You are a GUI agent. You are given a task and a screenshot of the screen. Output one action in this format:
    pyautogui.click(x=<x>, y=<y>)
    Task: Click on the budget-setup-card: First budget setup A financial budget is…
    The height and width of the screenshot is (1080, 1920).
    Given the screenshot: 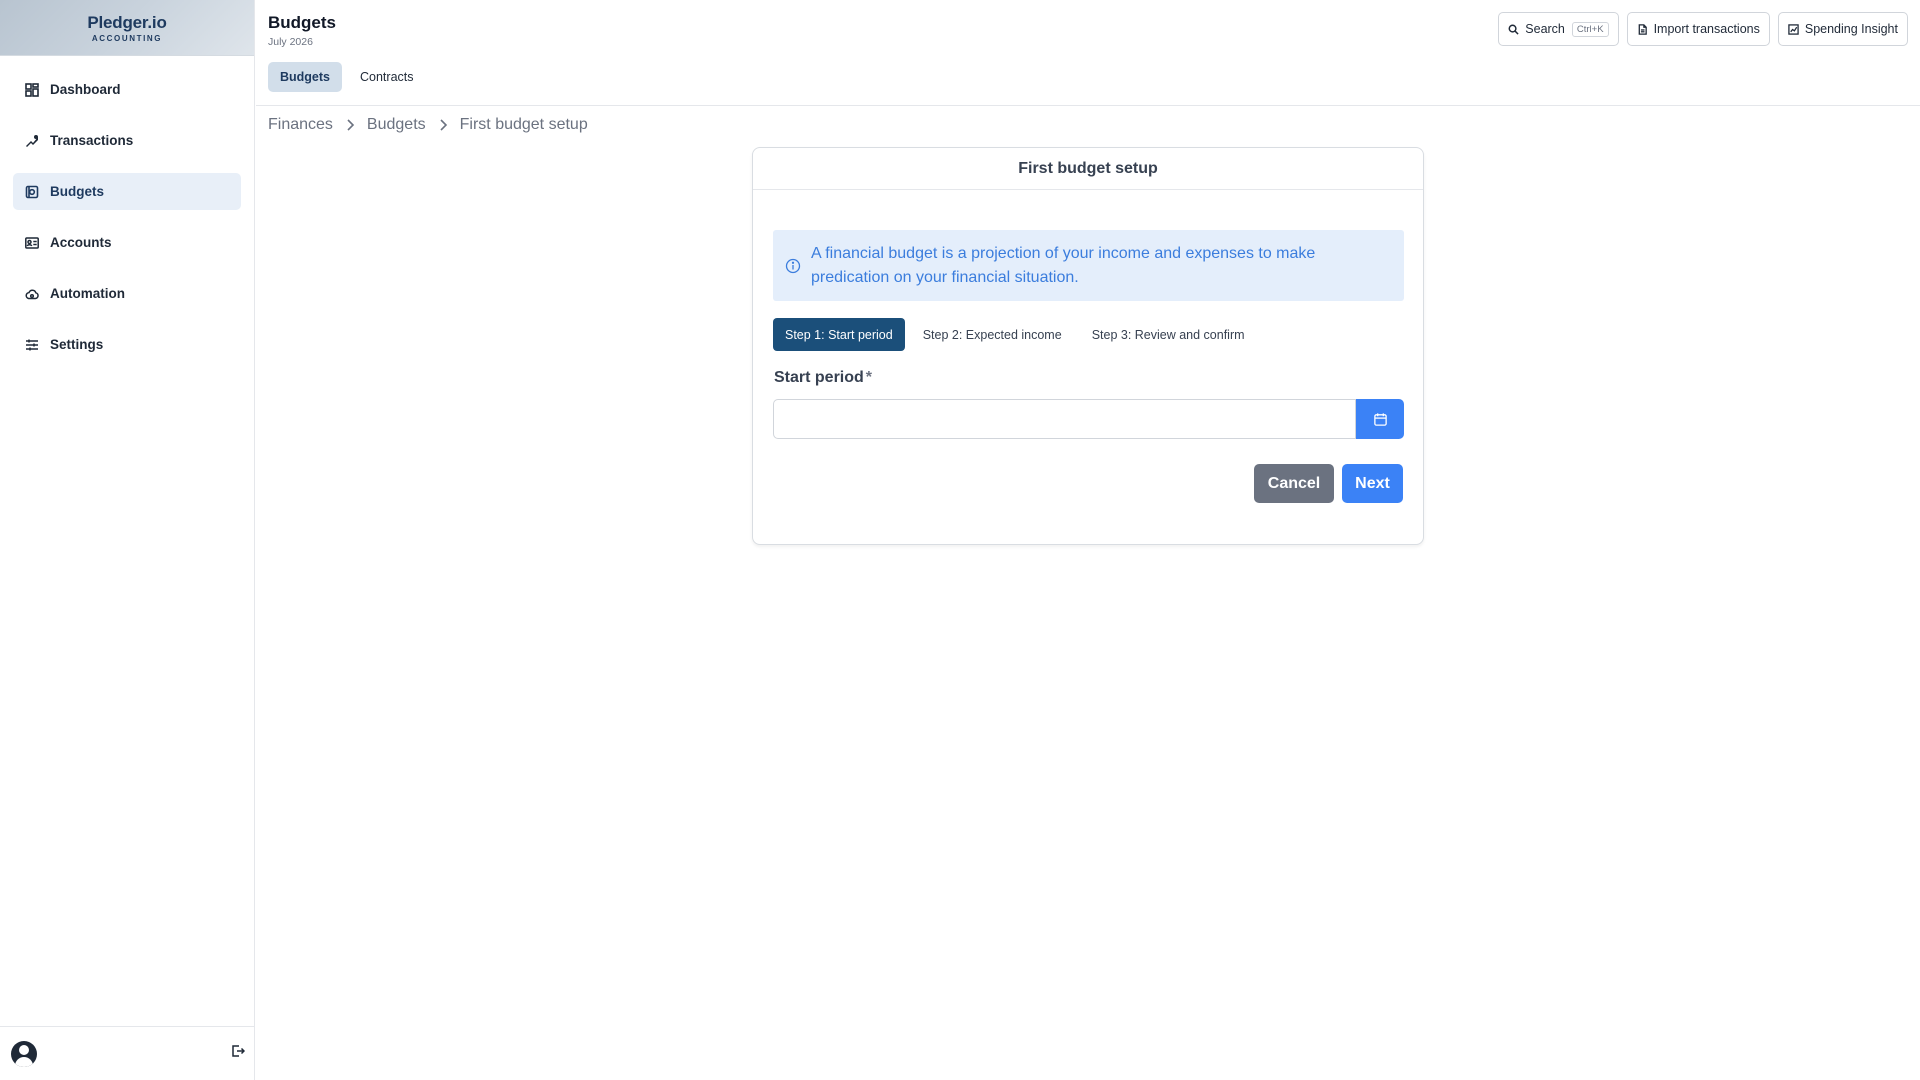 What is the action you would take?
    pyautogui.click(x=1088, y=346)
    